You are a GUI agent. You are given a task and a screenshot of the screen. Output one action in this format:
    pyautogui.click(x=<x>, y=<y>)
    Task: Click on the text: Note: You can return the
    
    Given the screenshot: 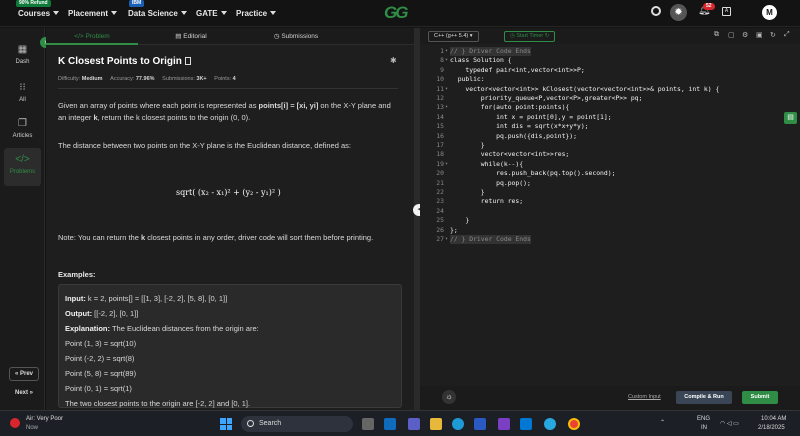 What is the action you would take?
    pyautogui.click(x=99, y=237)
    